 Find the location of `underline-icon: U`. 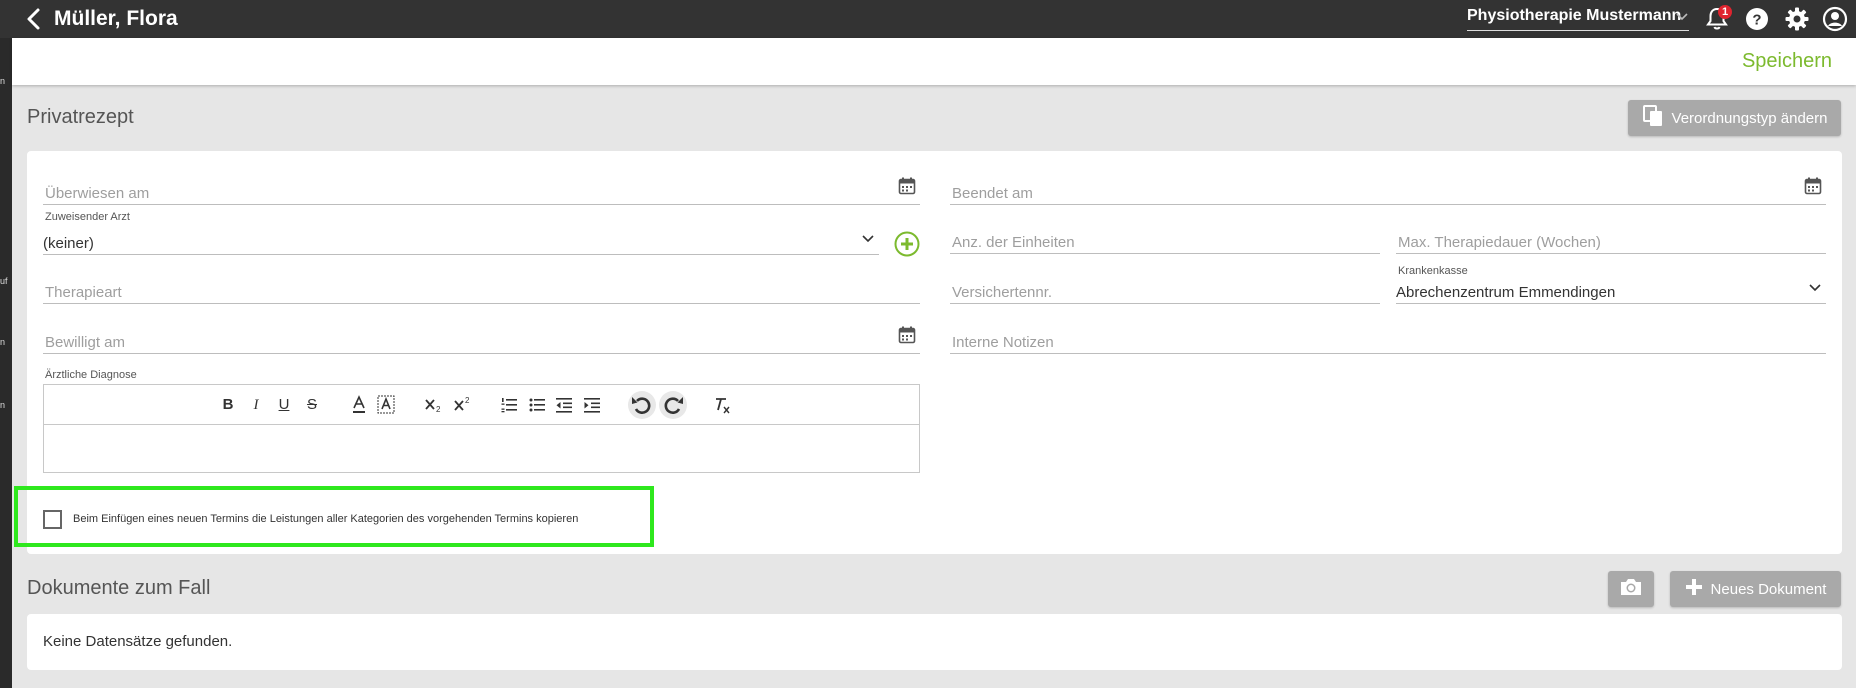

underline-icon: U is located at coordinates (284, 405).